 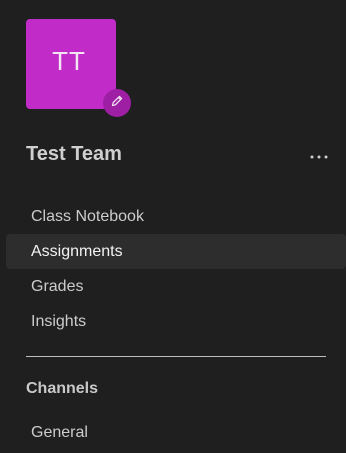 What do you see at coordinates (176, 321) in the screenshot?
I see `nav-item-insights: Insights` at bounding box center [176, 321].